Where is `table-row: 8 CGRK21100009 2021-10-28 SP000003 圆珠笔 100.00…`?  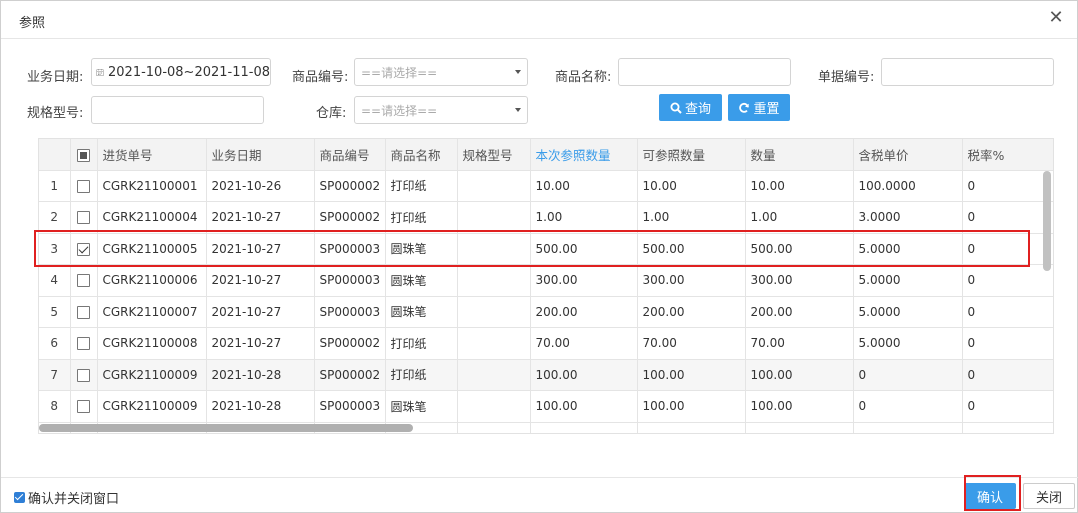 table-row: 8 CGRK21100009 2021-10-28 SP000003 圆珠笔 100.00… is located at coordinates (546, 406).